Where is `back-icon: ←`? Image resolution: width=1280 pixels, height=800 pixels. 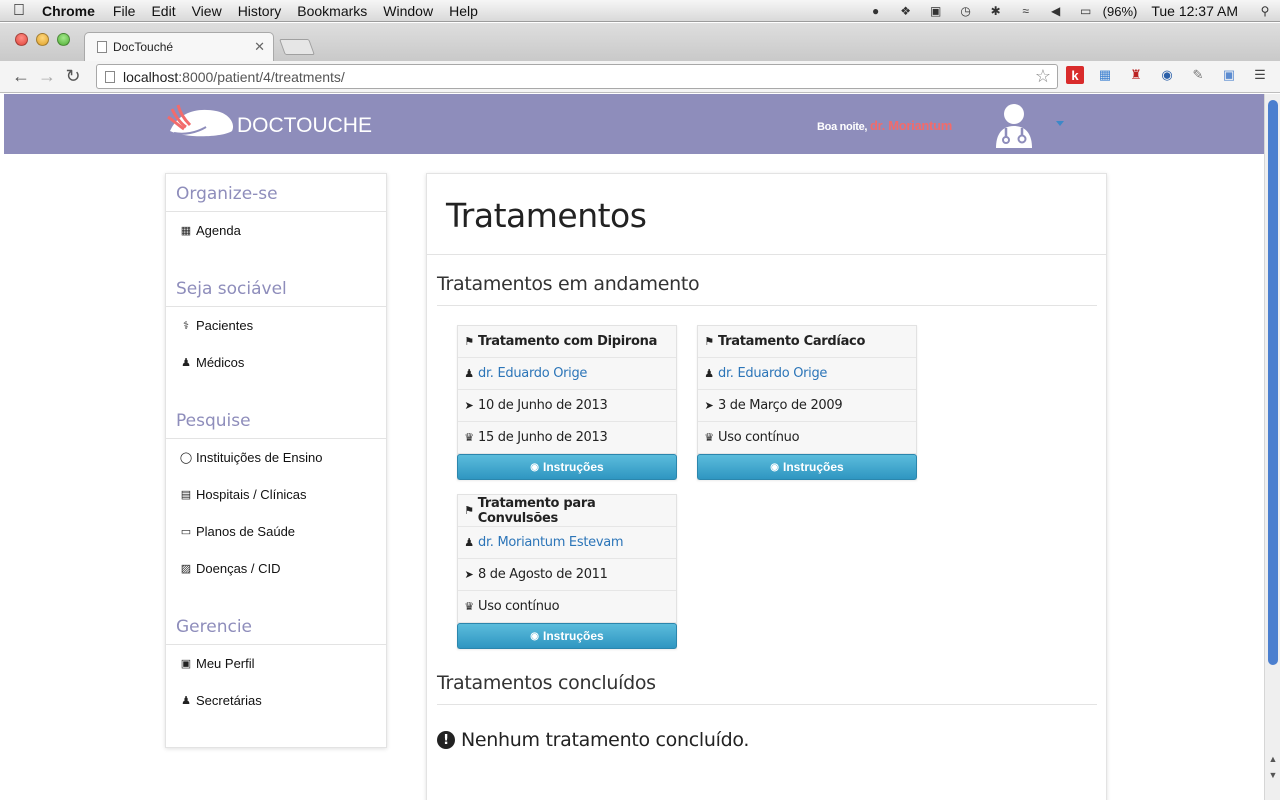
back-icon: ← is located at coordinates (21, 76).